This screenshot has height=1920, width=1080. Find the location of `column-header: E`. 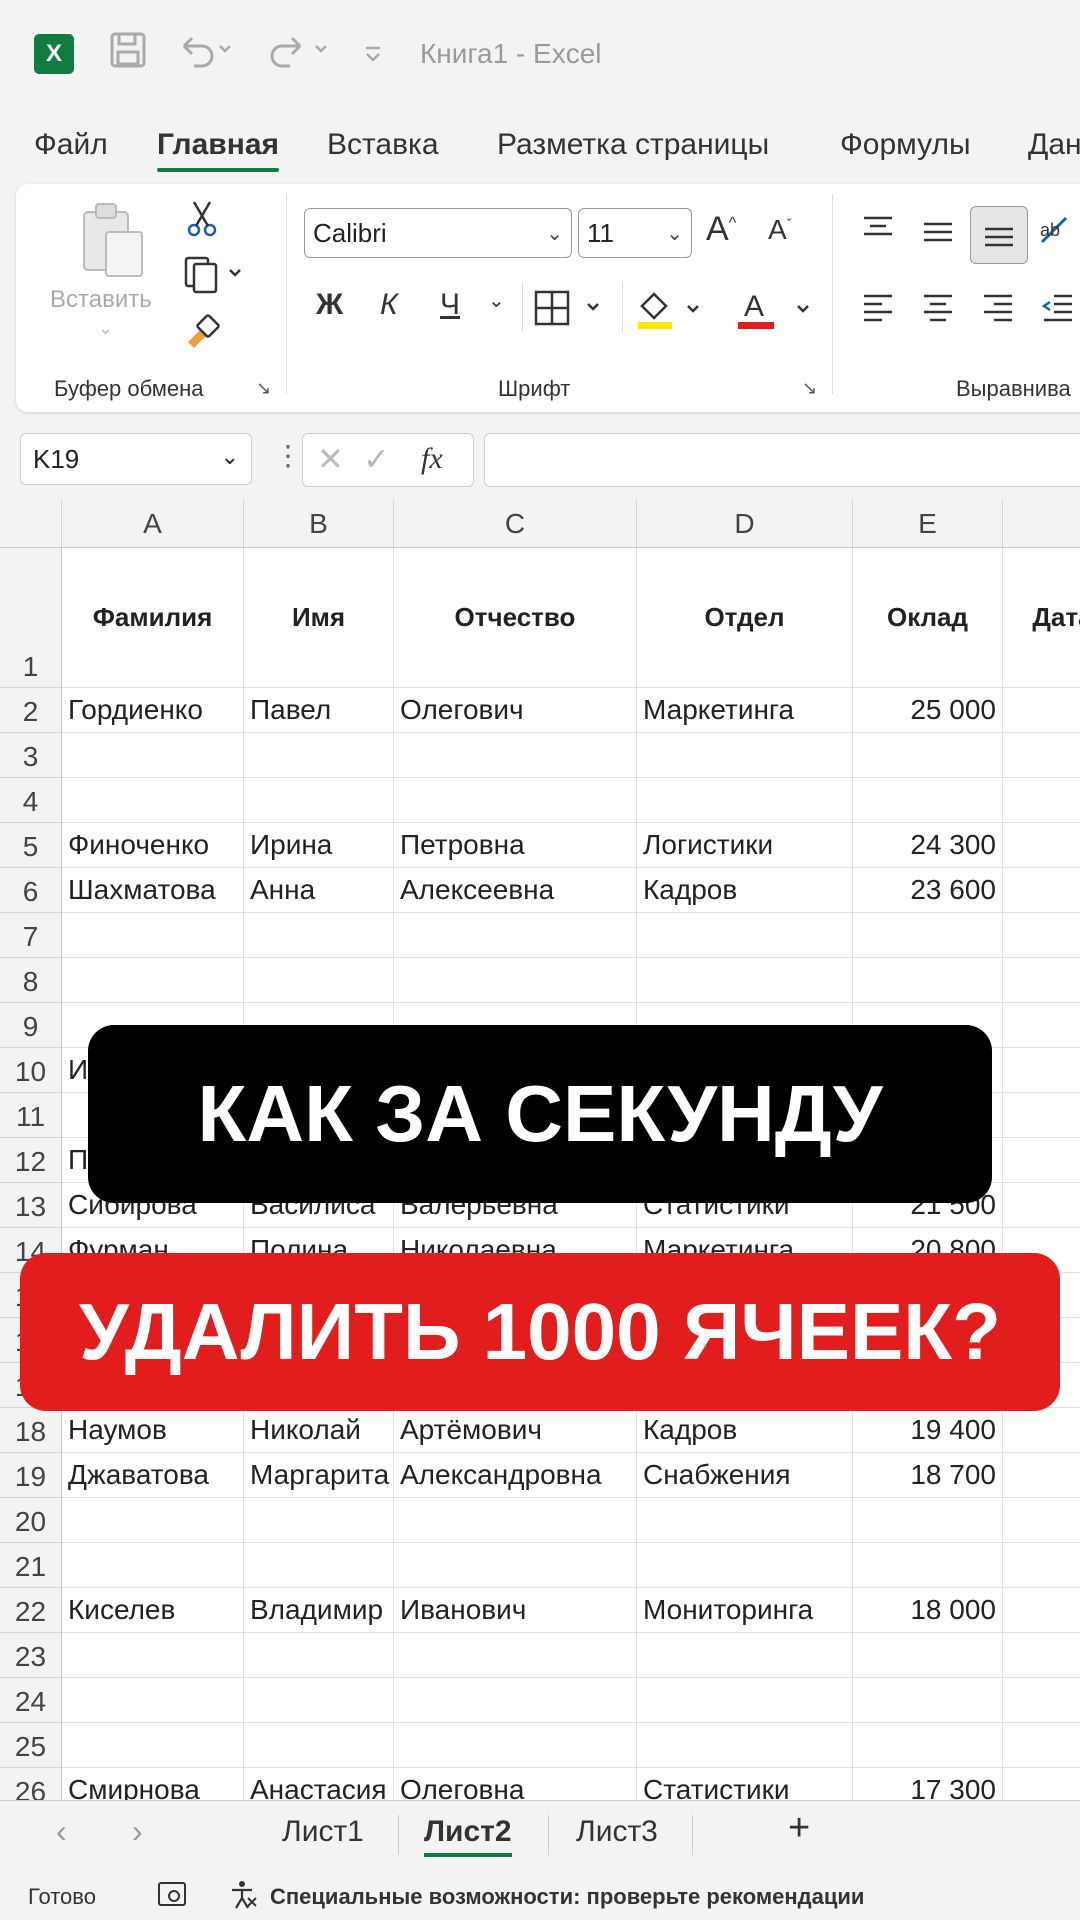

column-header: E is located at coordinates (928, 524).